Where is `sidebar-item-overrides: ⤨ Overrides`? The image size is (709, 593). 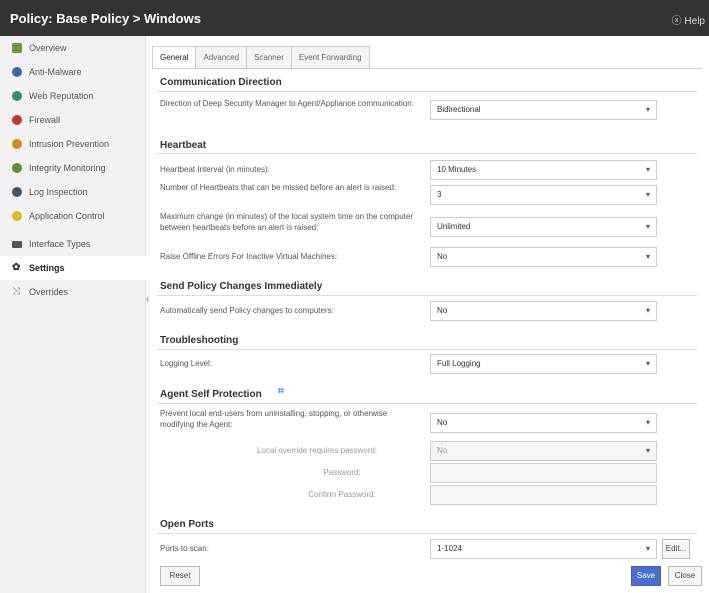 sidebar-item-overrides: ⤨ Overrides is located at coordinates (73, 292).